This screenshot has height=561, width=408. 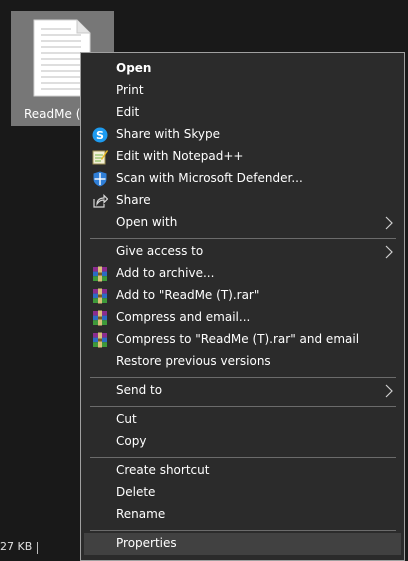 I want to click on svg-text: S, so click(x=100, y=135).